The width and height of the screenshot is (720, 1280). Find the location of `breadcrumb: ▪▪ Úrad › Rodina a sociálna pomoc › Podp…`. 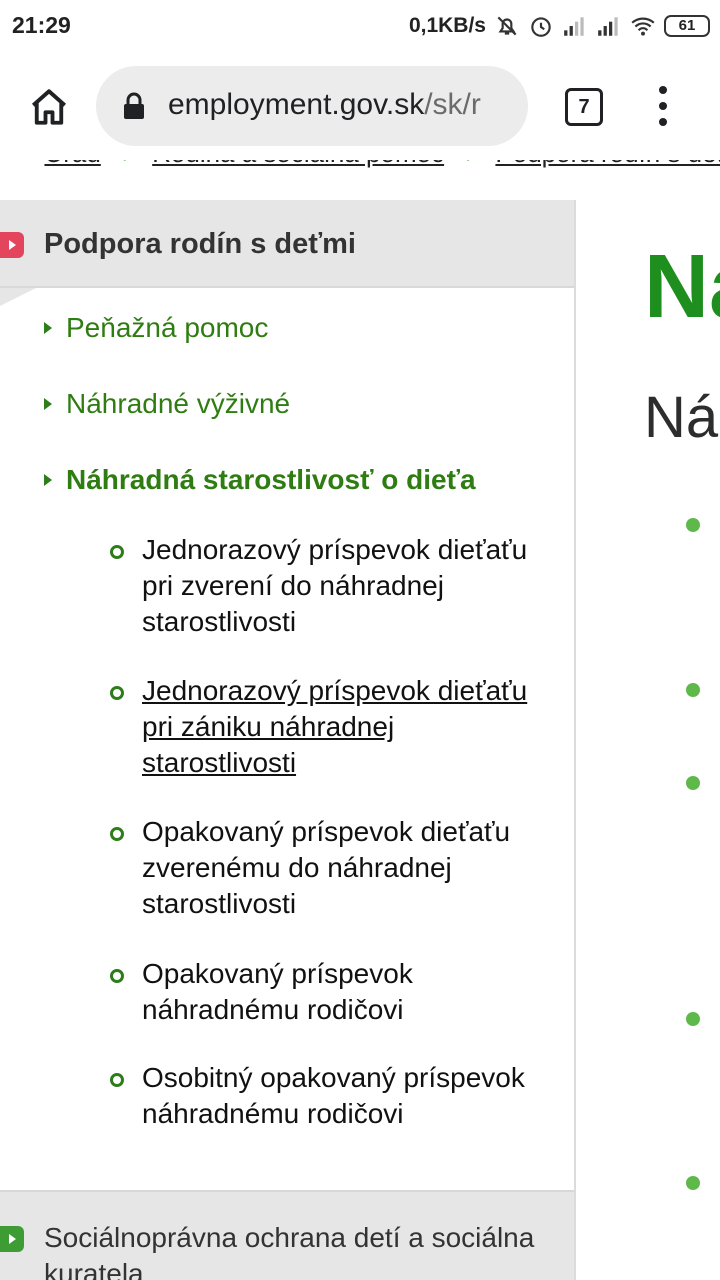

breadcrumb: ▪▪ Úrad › Rodina a sociálna pomoc › Podp… is located at coordinates (360, 180).